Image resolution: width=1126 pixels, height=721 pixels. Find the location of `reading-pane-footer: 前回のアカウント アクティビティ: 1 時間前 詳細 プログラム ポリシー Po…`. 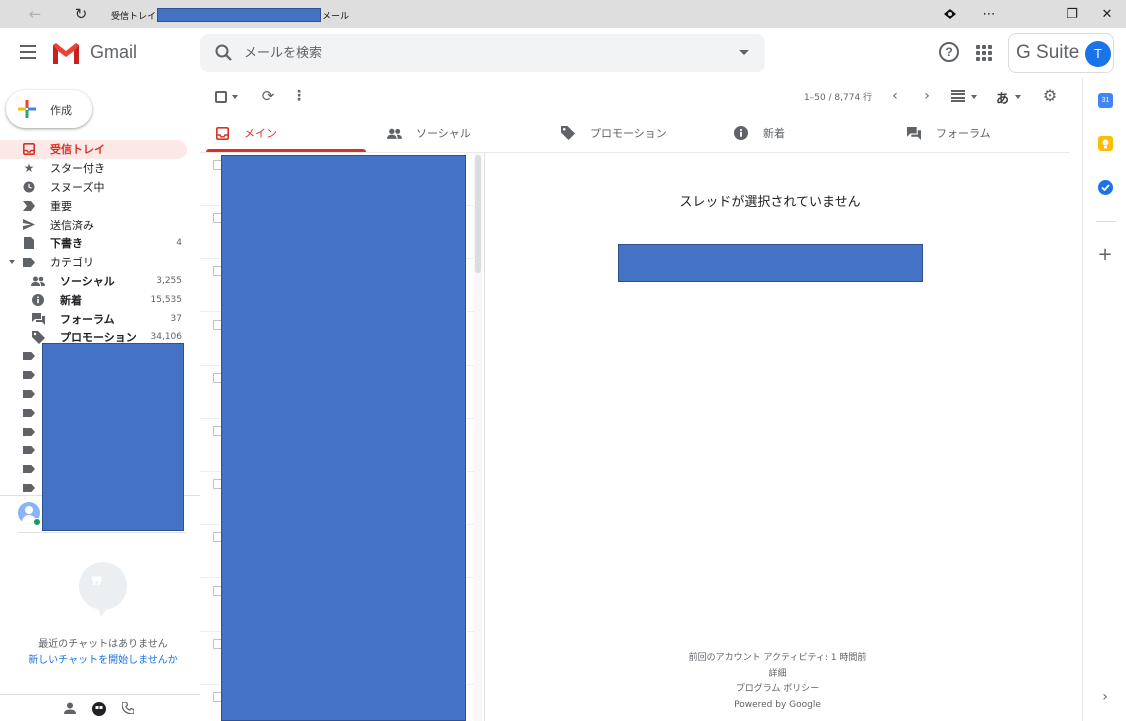

reading-pane-footer: 前回のアカウント アクティビティ: 1 時間前 詳細 プログラム ポリシー Po… is located at coordinates (777, 682).